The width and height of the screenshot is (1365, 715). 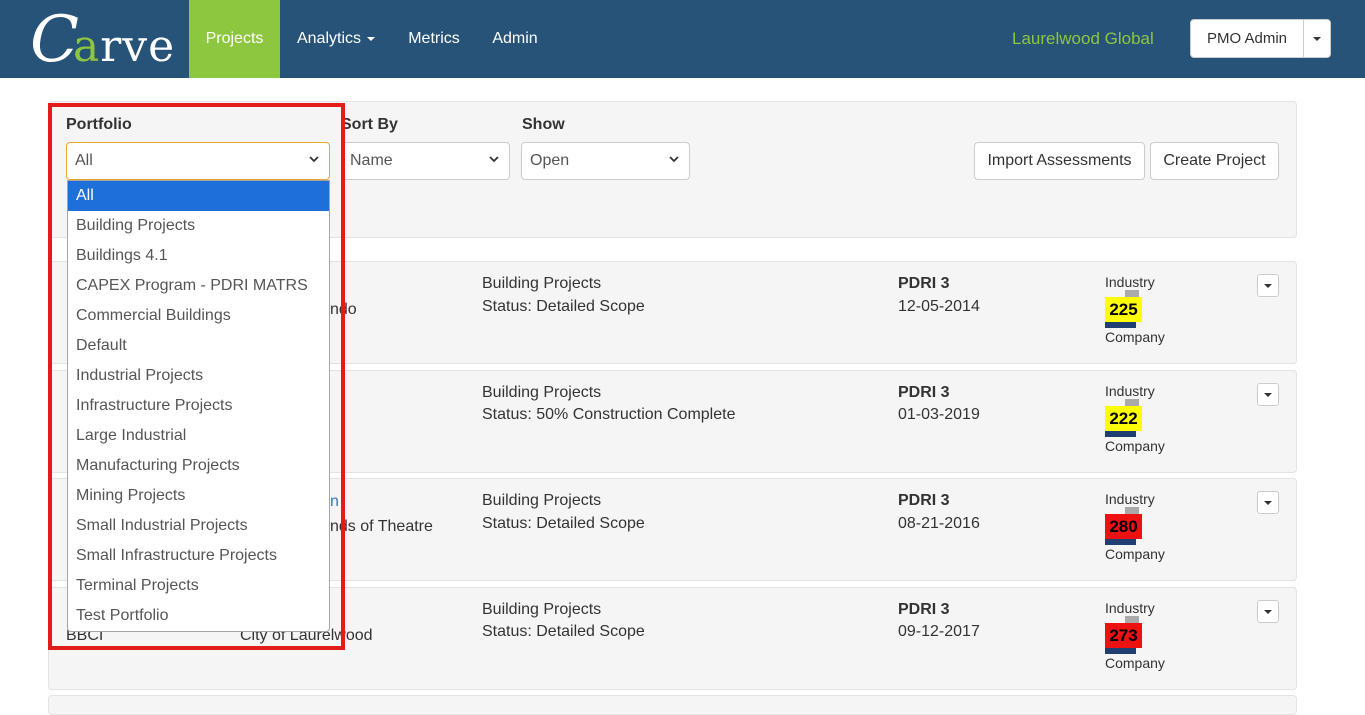 I want to click on portfolio-option-default: Default, so click(x=198, y=346).